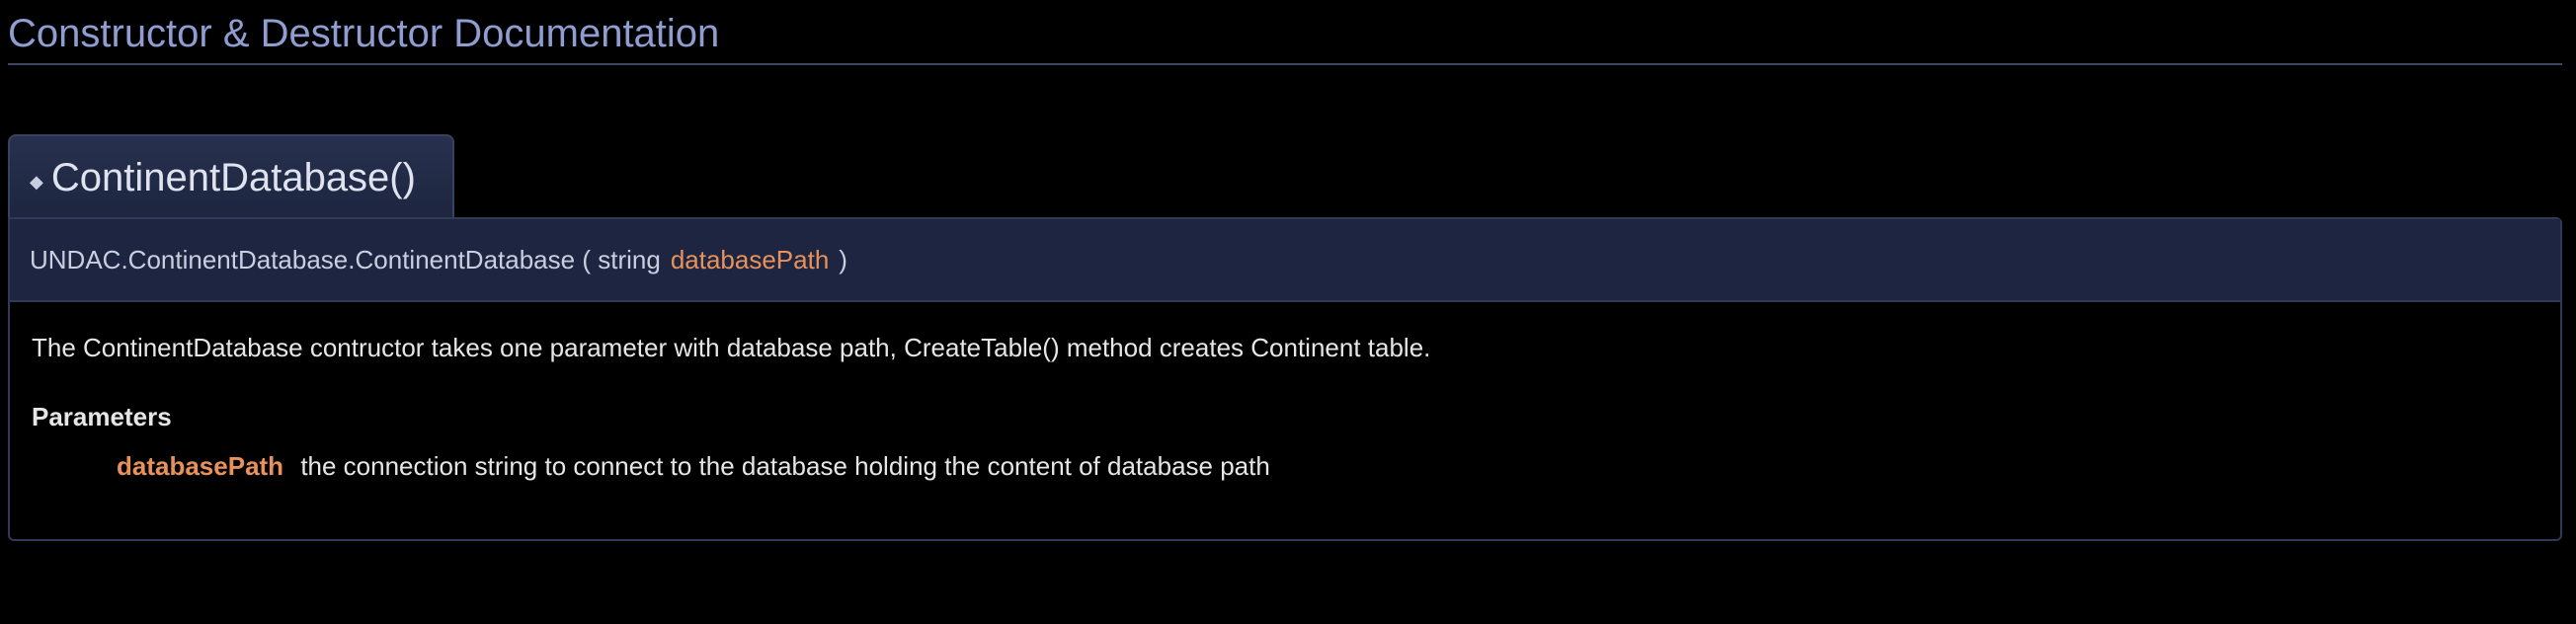 The height and width of the screenshot is (624, 2576). I want to click on anchor-diamond-icon: ◆, so click(36, 182).